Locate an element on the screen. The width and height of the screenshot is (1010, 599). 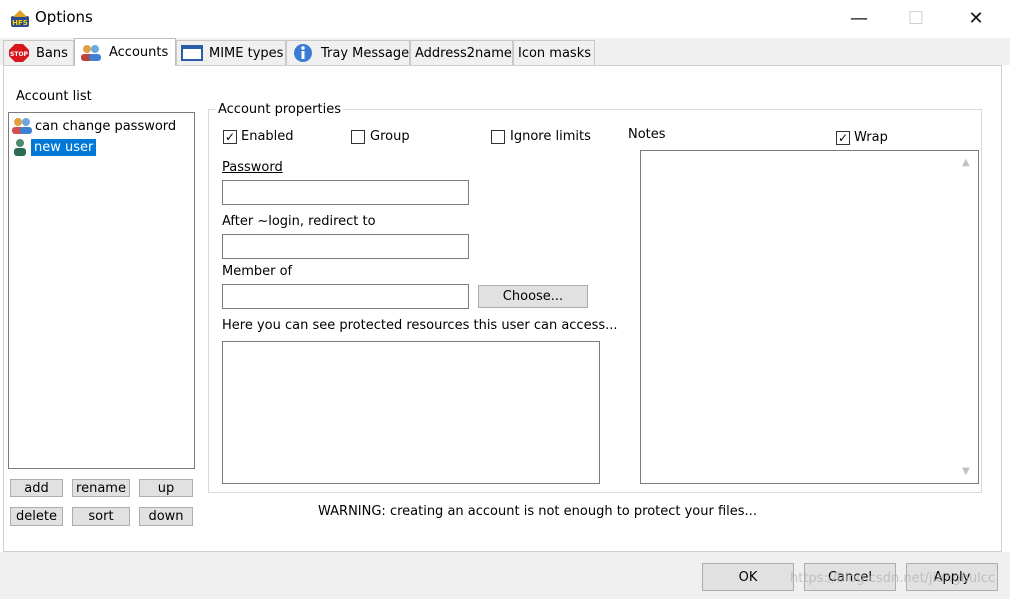
list-item-label: can change password is located at coordinates (106, 126).